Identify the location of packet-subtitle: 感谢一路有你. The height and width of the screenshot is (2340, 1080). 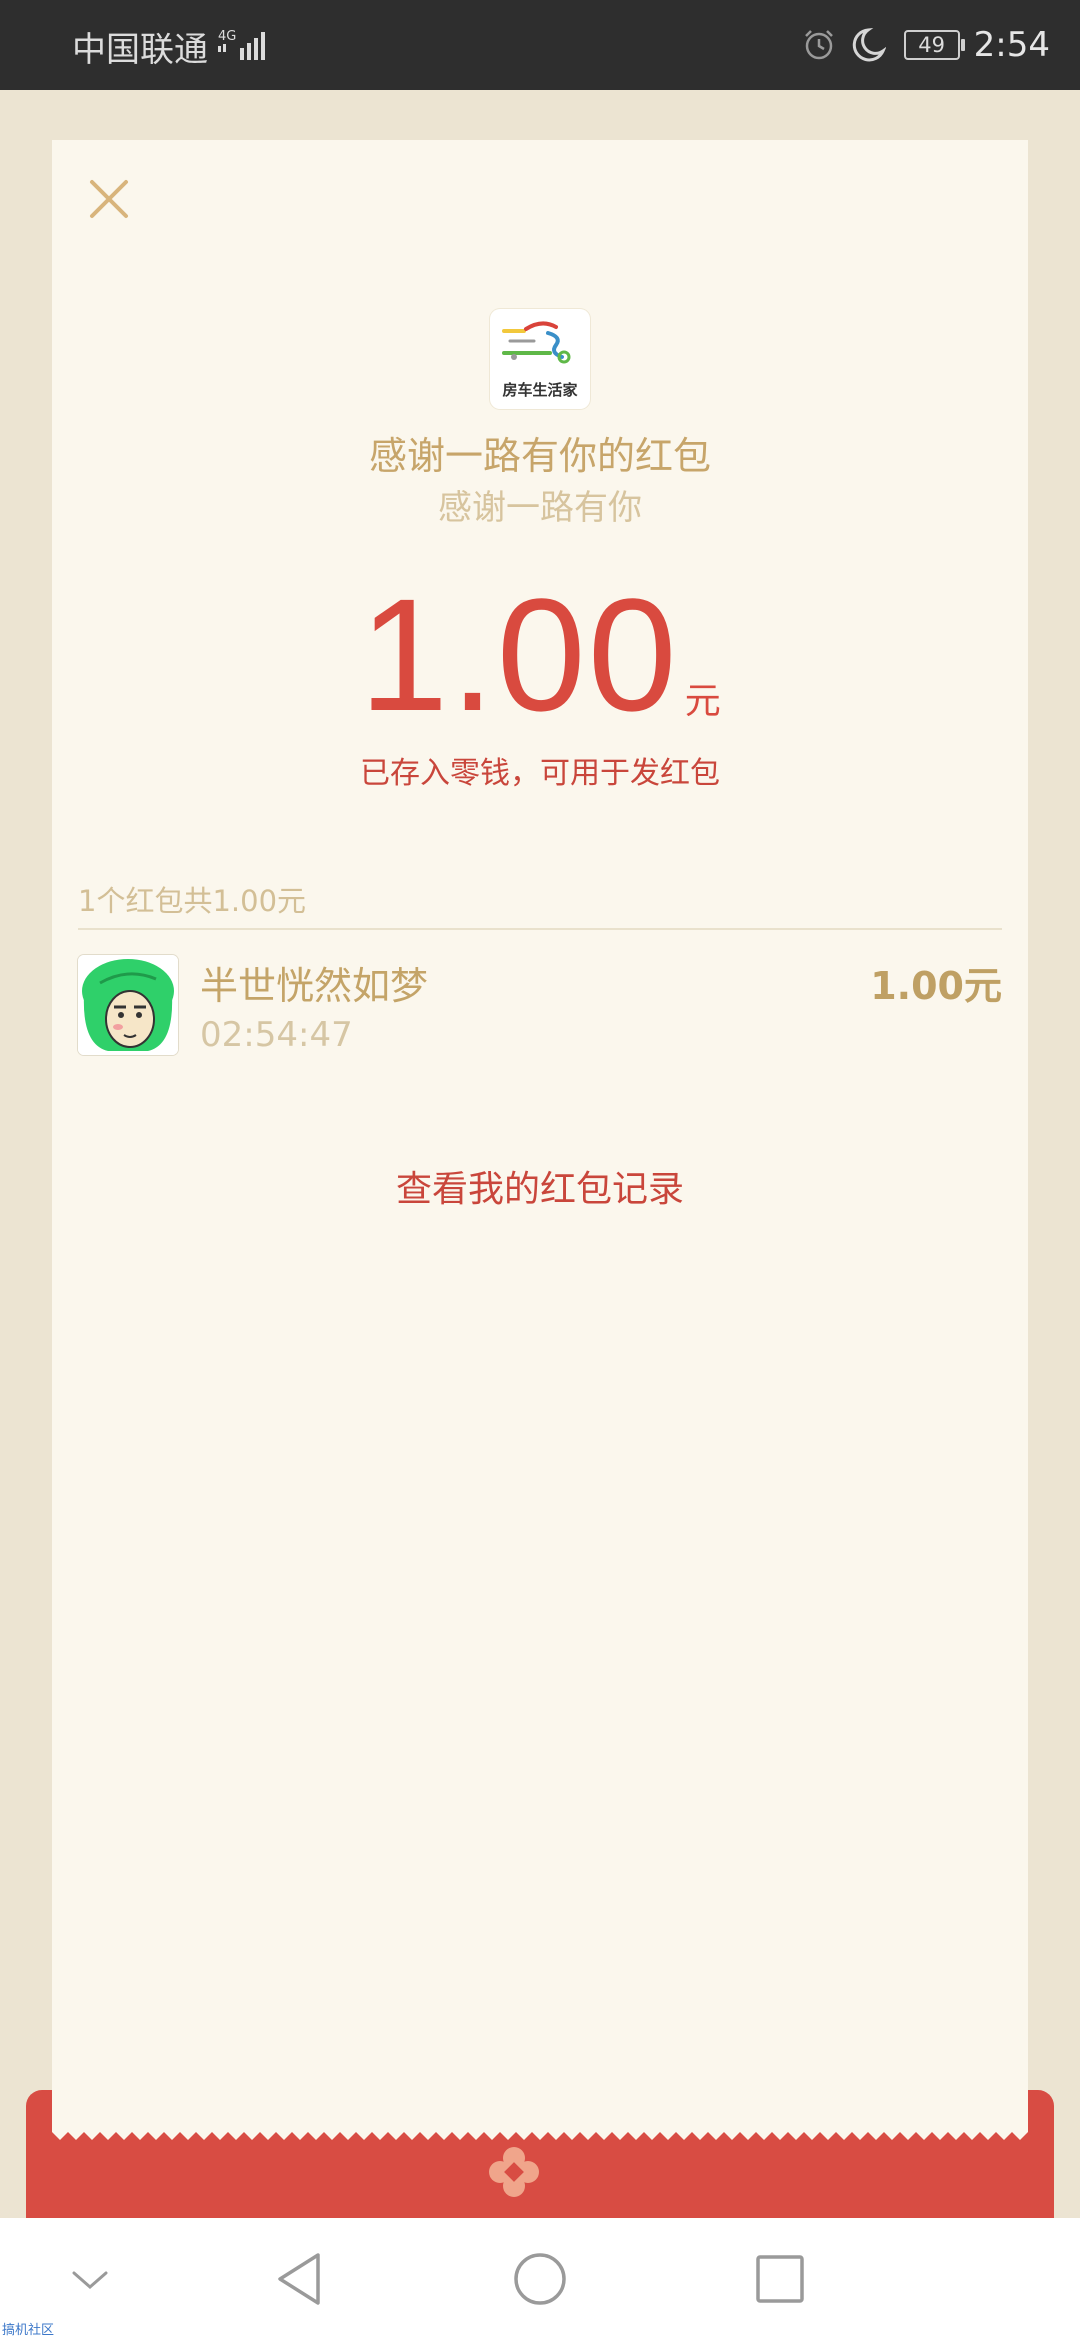
(540, 508).